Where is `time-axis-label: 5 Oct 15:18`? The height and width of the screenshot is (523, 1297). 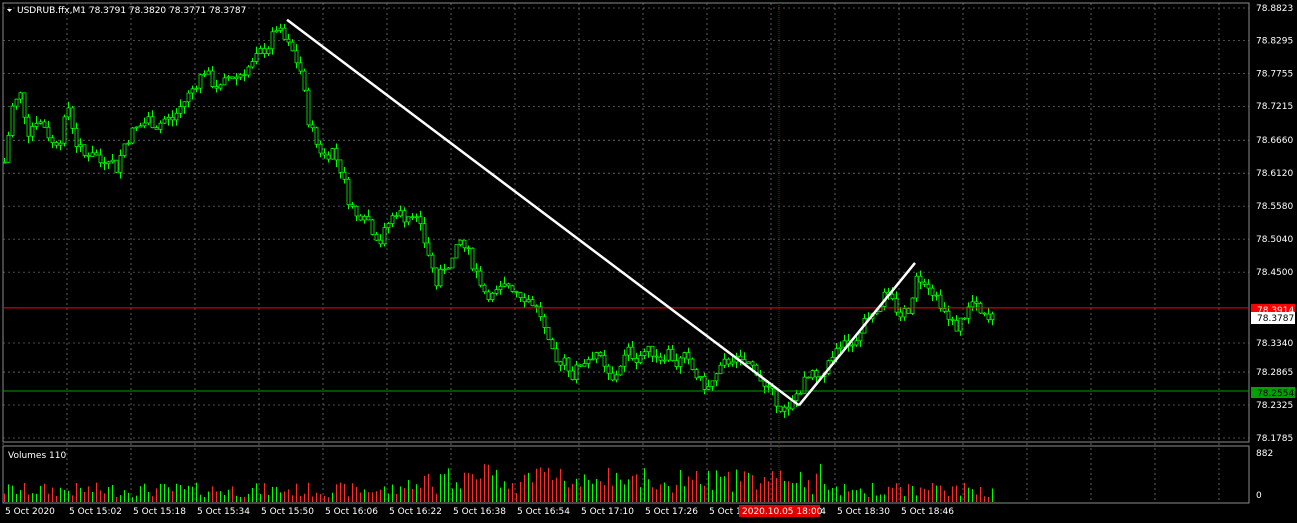
time-axis-label: 5 Oct 15:18 is located at coordinates (159, 512).